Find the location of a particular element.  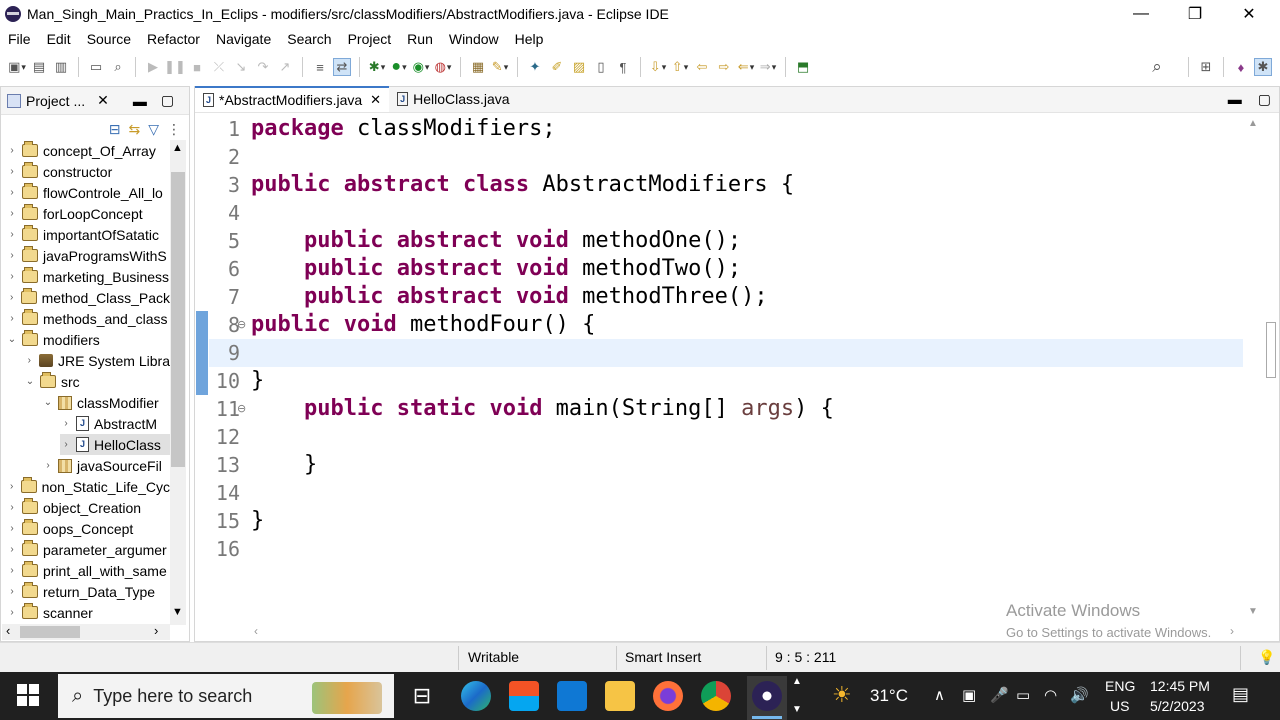

save-icon: ▤ is located at coordinates (39, 67).